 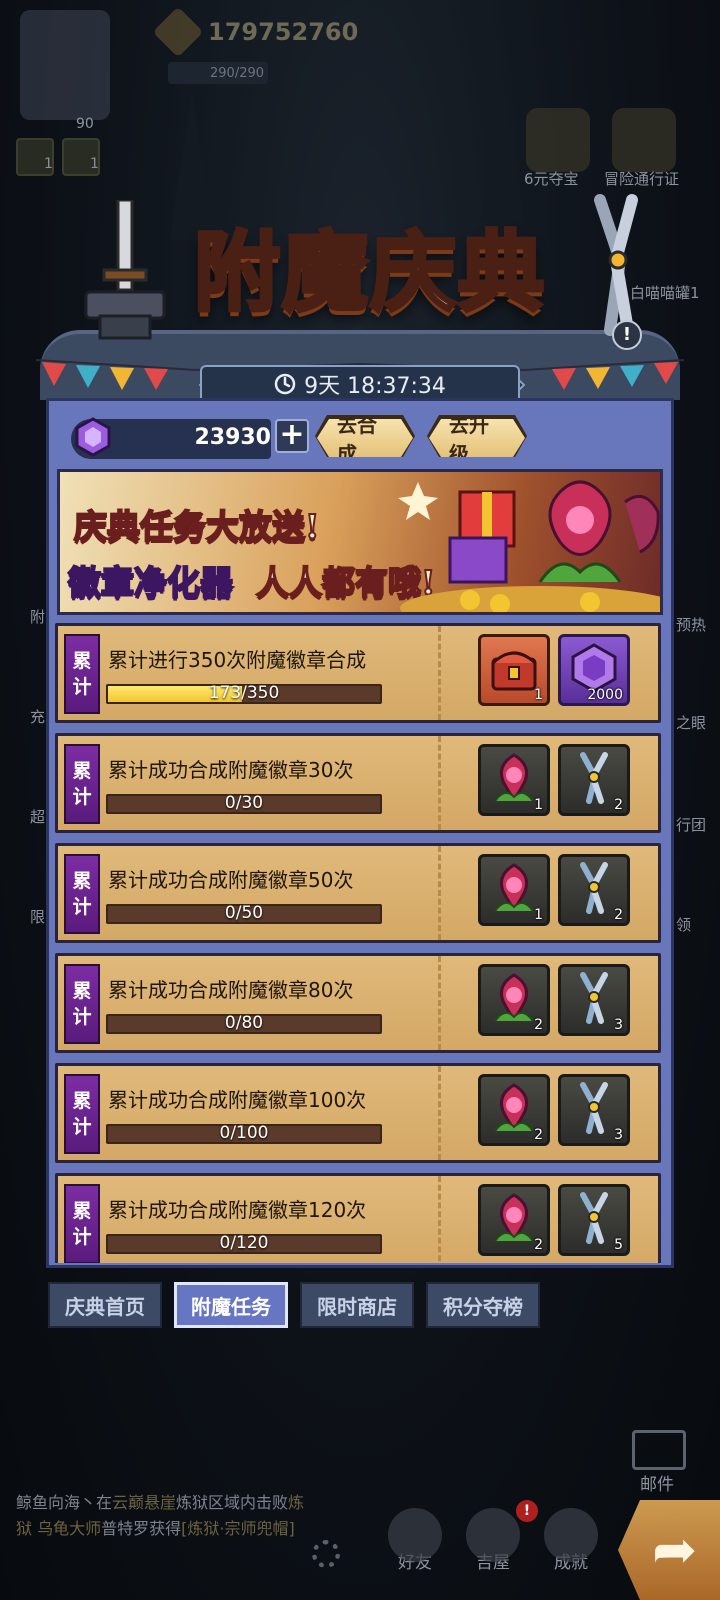 What do you see at coordinates (161, 1516) in the screenshot?
I see `world-chat-message: 鲸鱼向海丶在云巅悬崖炼狱区域内击败炼狱 乌龟大师普特罗获得[炼狱·宗师兜帽]` at bounding box center [161, 1516].